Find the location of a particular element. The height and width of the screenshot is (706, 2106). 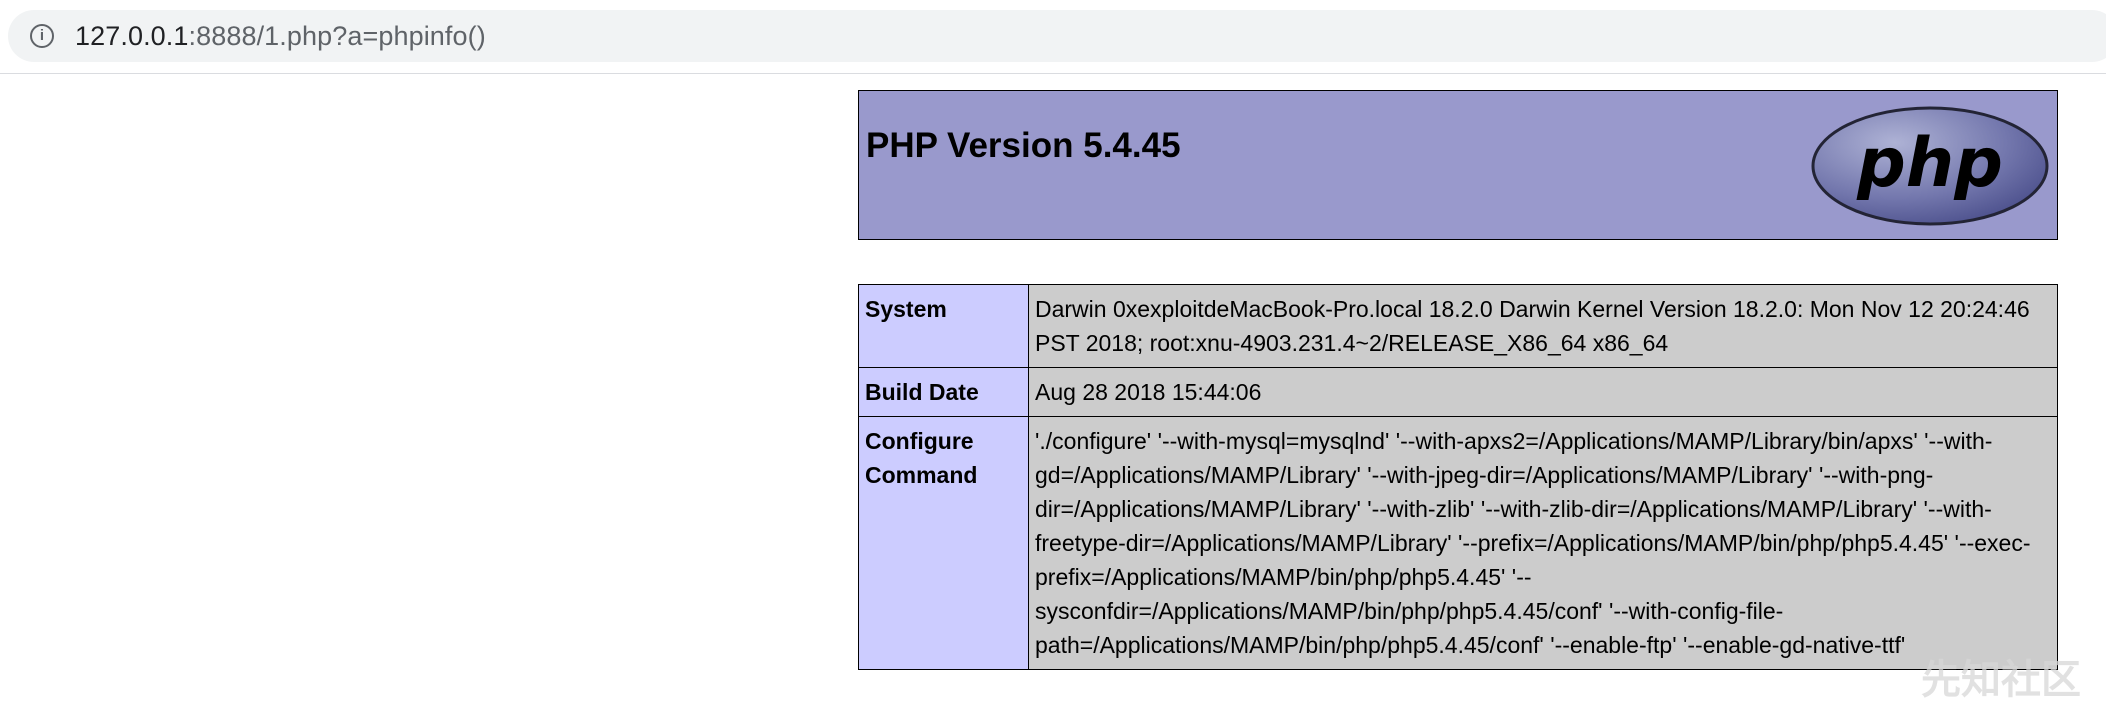

row-value: Aug 28 2018 15:44:06 is located at coordinates (1543, 392).